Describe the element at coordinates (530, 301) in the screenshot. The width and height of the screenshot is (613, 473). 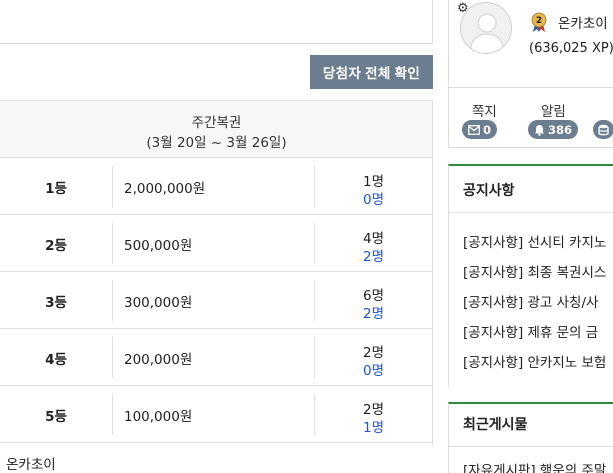
I see `notice-item: [공지사항] 광고 사칭/사` at that location.